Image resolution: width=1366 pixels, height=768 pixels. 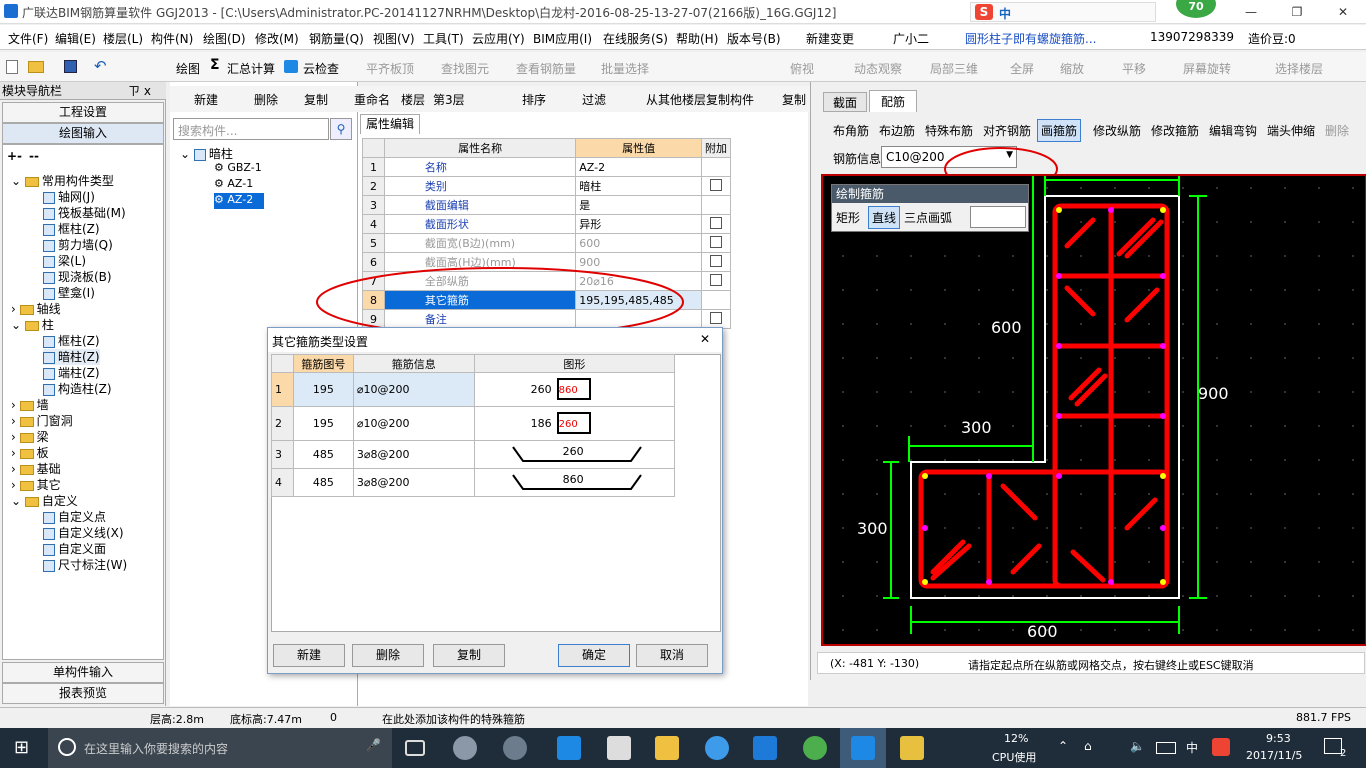 What do you see at coordinates (1072, 68) in the screenshot?
I see `toolbar-zoom: 缩放` at bounding box center [1072, 68].